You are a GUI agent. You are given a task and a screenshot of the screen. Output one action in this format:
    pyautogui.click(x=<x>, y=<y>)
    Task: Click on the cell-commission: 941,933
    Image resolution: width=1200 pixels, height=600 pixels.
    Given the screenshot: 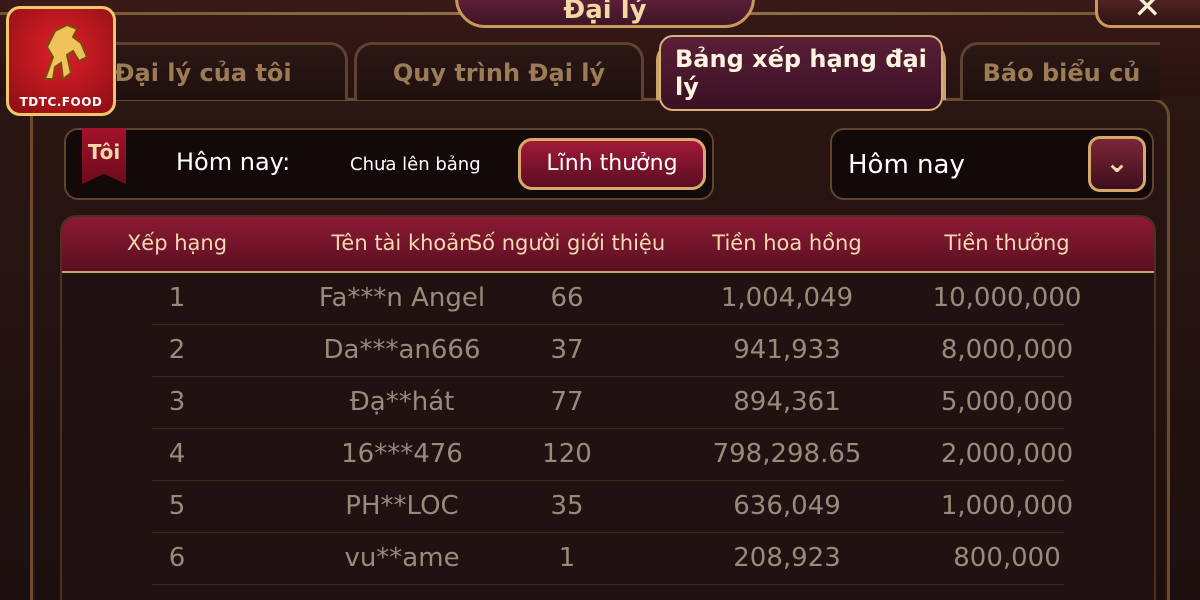 What is the action you would take?
    pyautogui.click(x=787, y=350)
    